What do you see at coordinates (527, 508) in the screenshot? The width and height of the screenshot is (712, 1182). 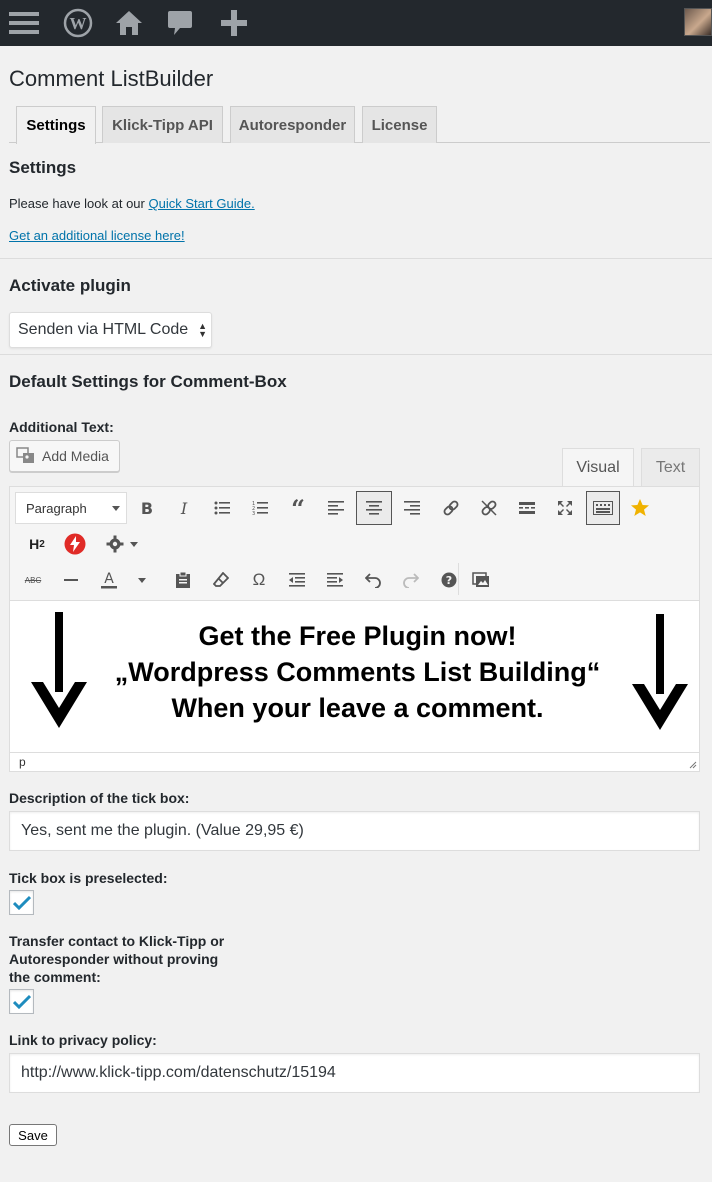 I see `read-more-icon` at bounding box center [527, 508].